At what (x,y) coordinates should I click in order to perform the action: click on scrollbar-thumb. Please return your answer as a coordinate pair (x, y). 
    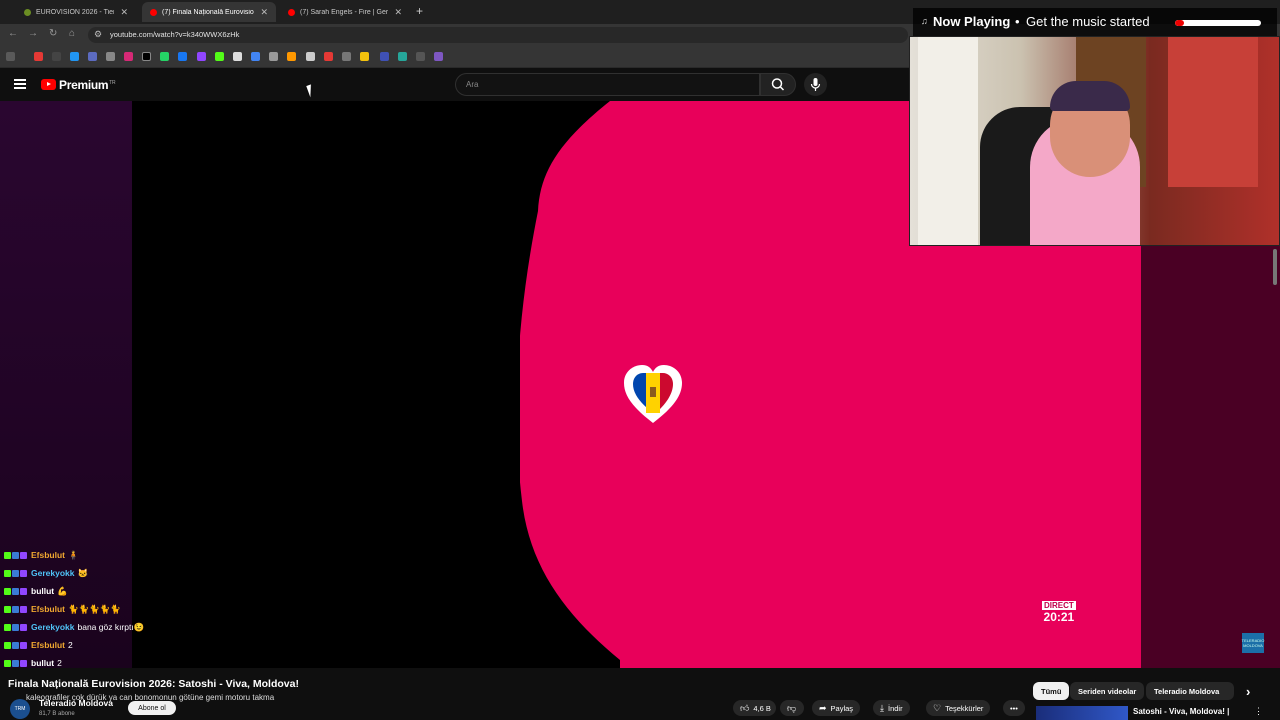
    Looking at the image, I should click on (1275, 267).